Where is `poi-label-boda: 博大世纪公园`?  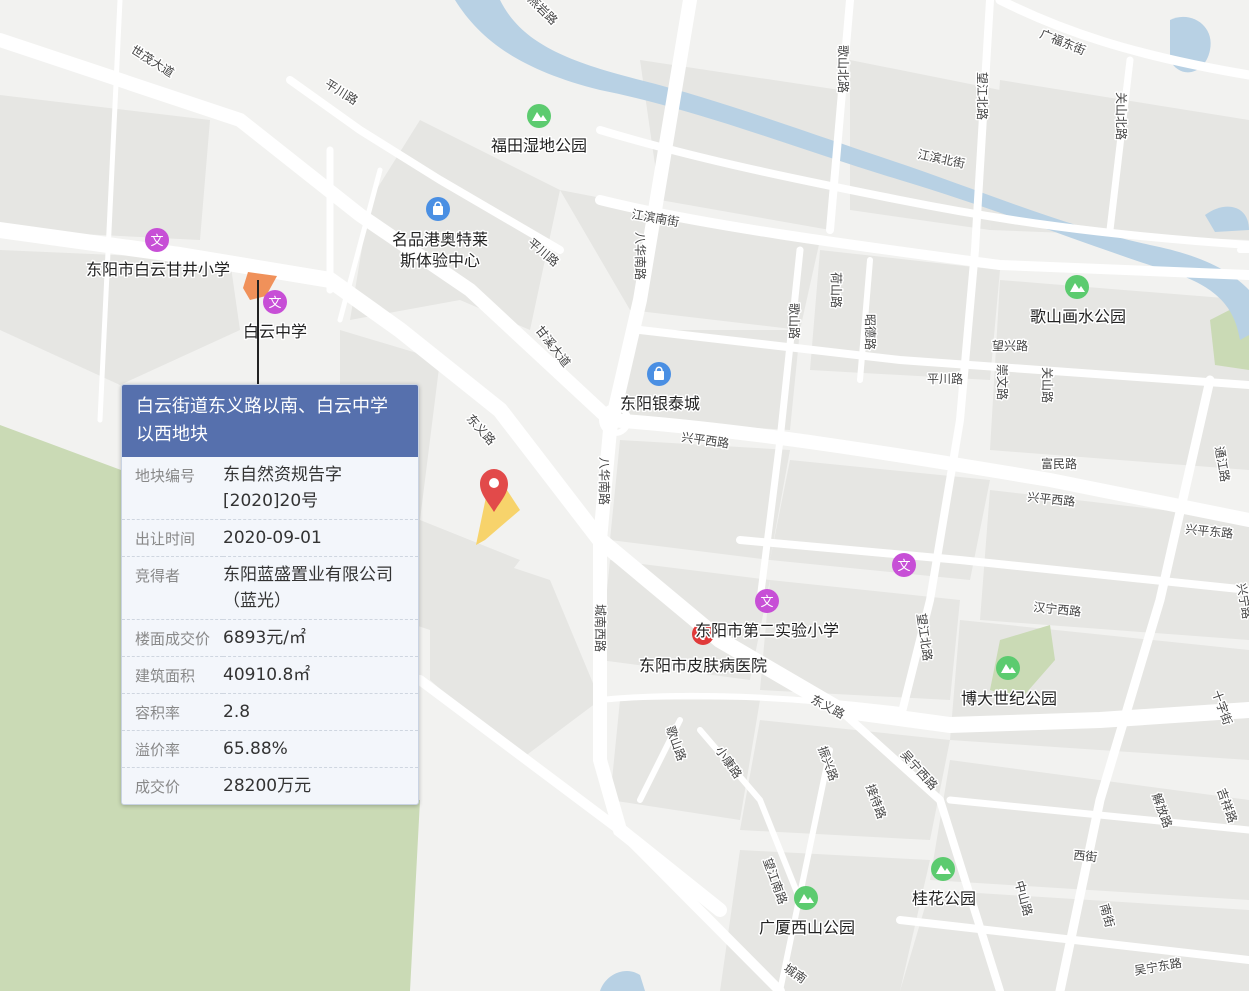
poi-label-boda: 博大世纪公园 is located at coordinates (1009, 698).